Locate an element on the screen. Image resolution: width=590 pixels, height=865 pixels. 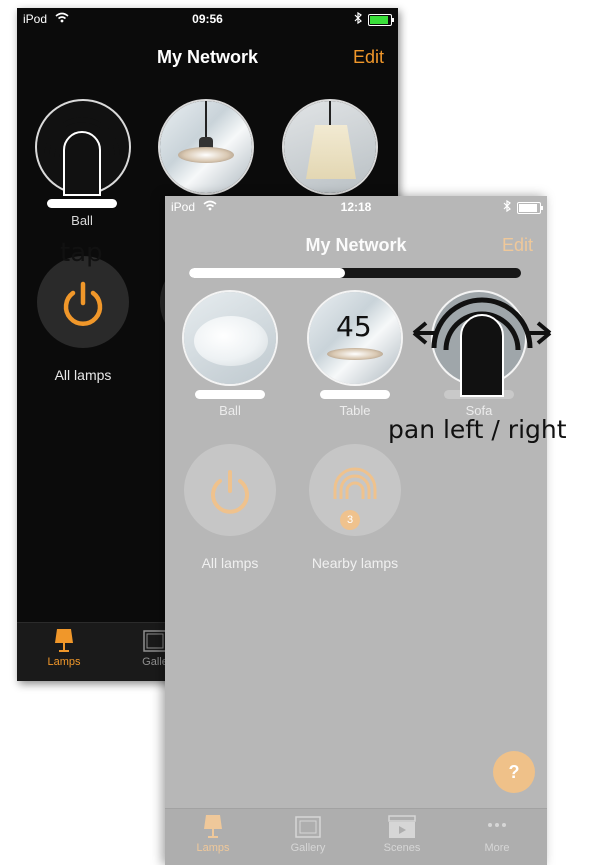
nearby-lamps-caption: Nearby lamps is located at coordinates (355, 563).